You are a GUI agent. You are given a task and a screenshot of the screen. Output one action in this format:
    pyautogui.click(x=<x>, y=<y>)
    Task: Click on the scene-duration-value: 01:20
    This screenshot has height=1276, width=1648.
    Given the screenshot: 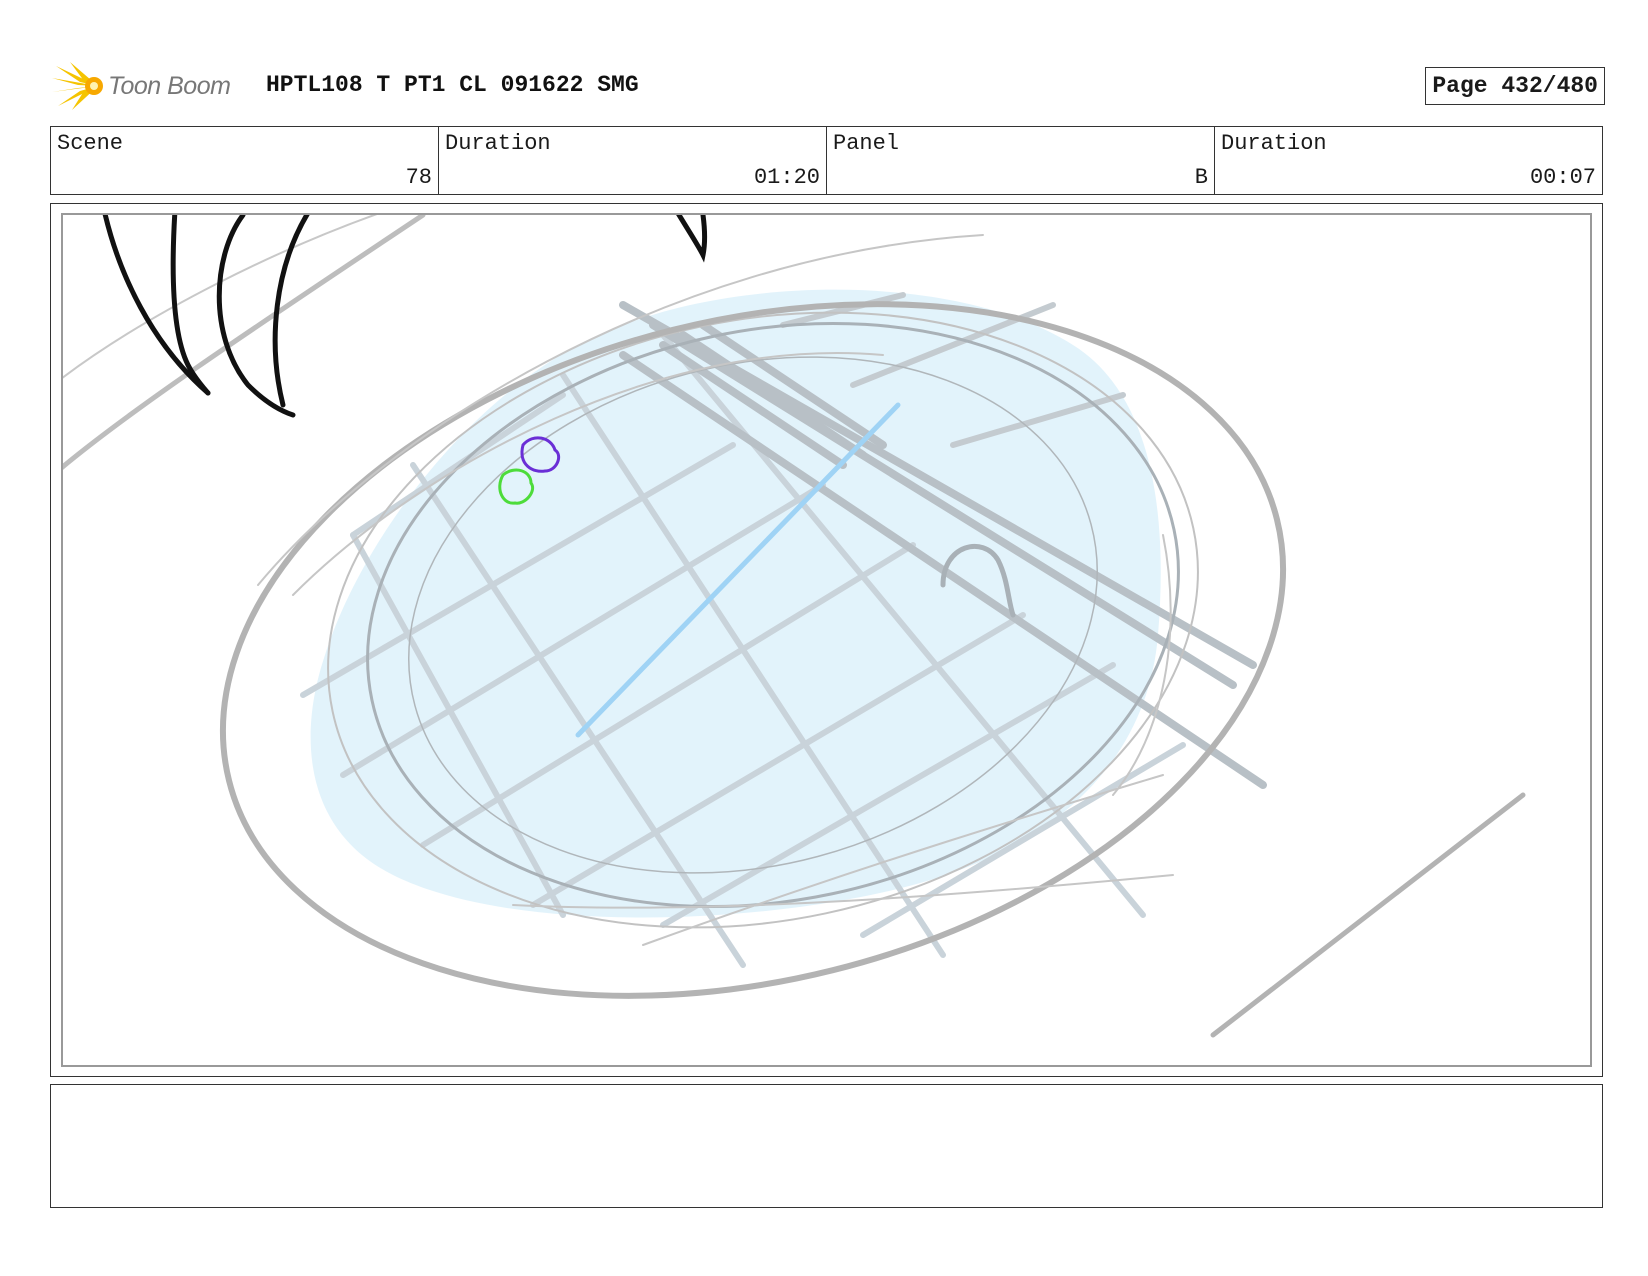 What is the action you would take?
    pyautogui.click(x=786, y=177)
    